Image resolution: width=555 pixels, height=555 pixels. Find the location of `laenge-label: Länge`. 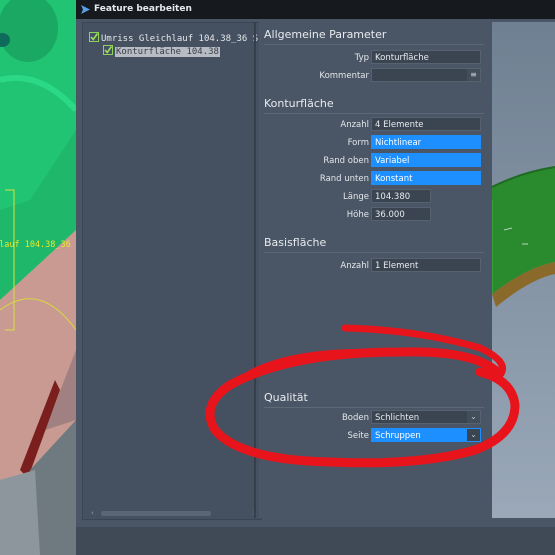

laenge-label: Länge is located at coordinates (356, 197).